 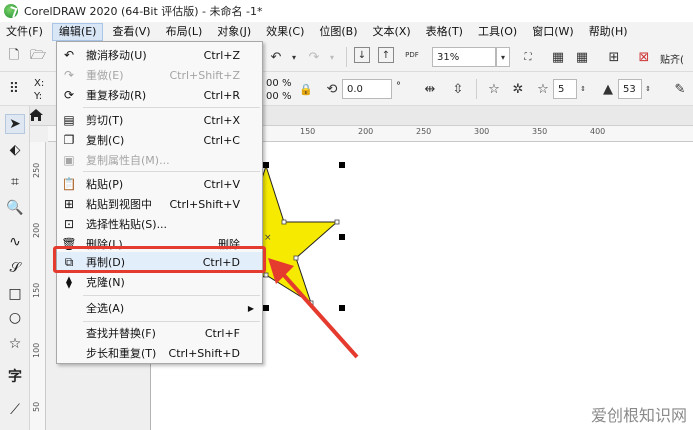 I want to click on sharpness-input: 53, so click(x=630, y=89).